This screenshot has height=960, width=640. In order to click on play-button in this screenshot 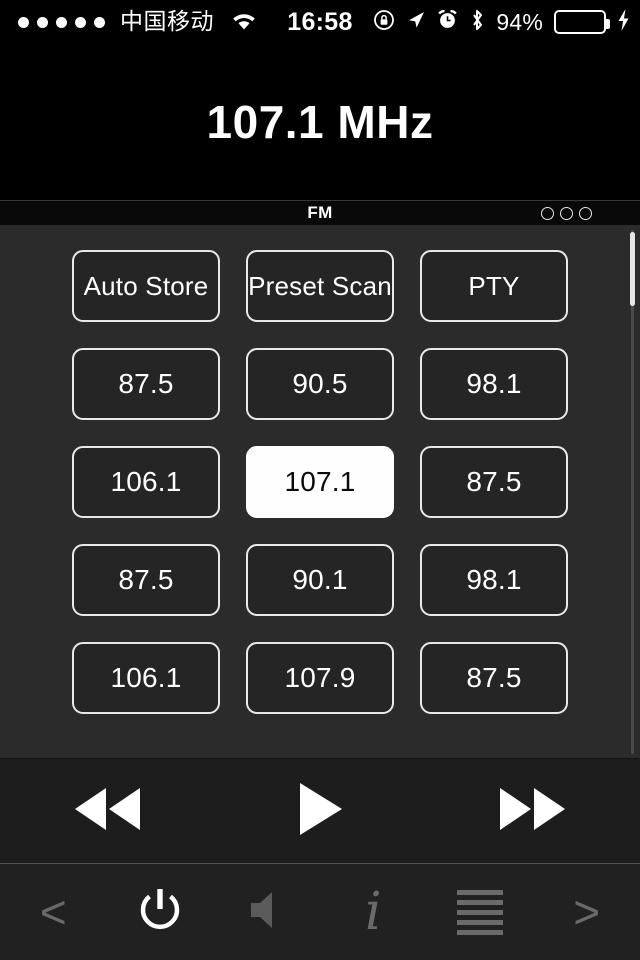, I will do `click(320, 811)`.